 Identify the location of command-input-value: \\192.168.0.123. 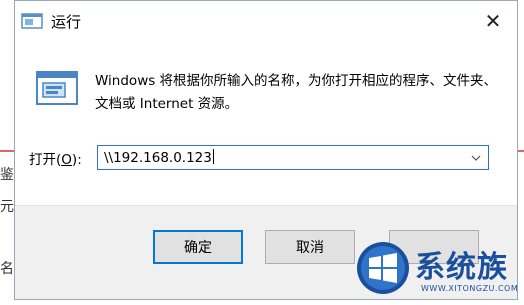
(158, 158).